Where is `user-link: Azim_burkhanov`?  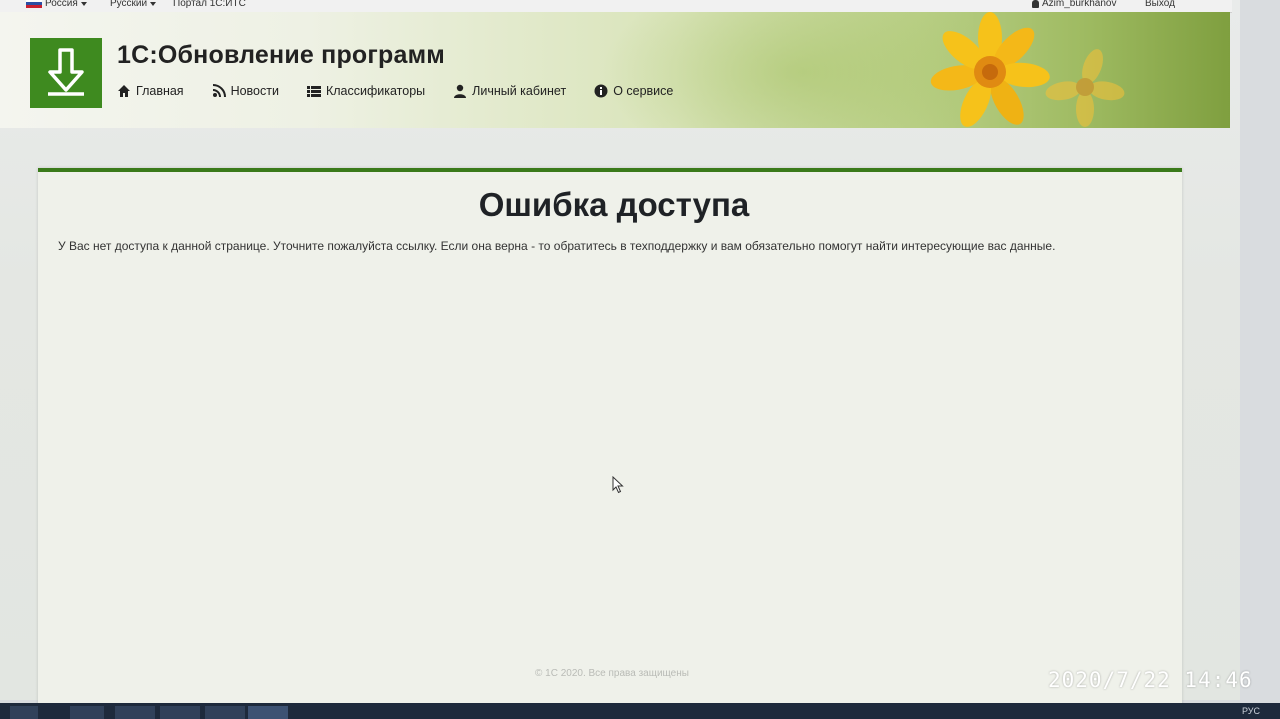 user-link: Azim_burkhanov is located at coordinates (1074, 4).